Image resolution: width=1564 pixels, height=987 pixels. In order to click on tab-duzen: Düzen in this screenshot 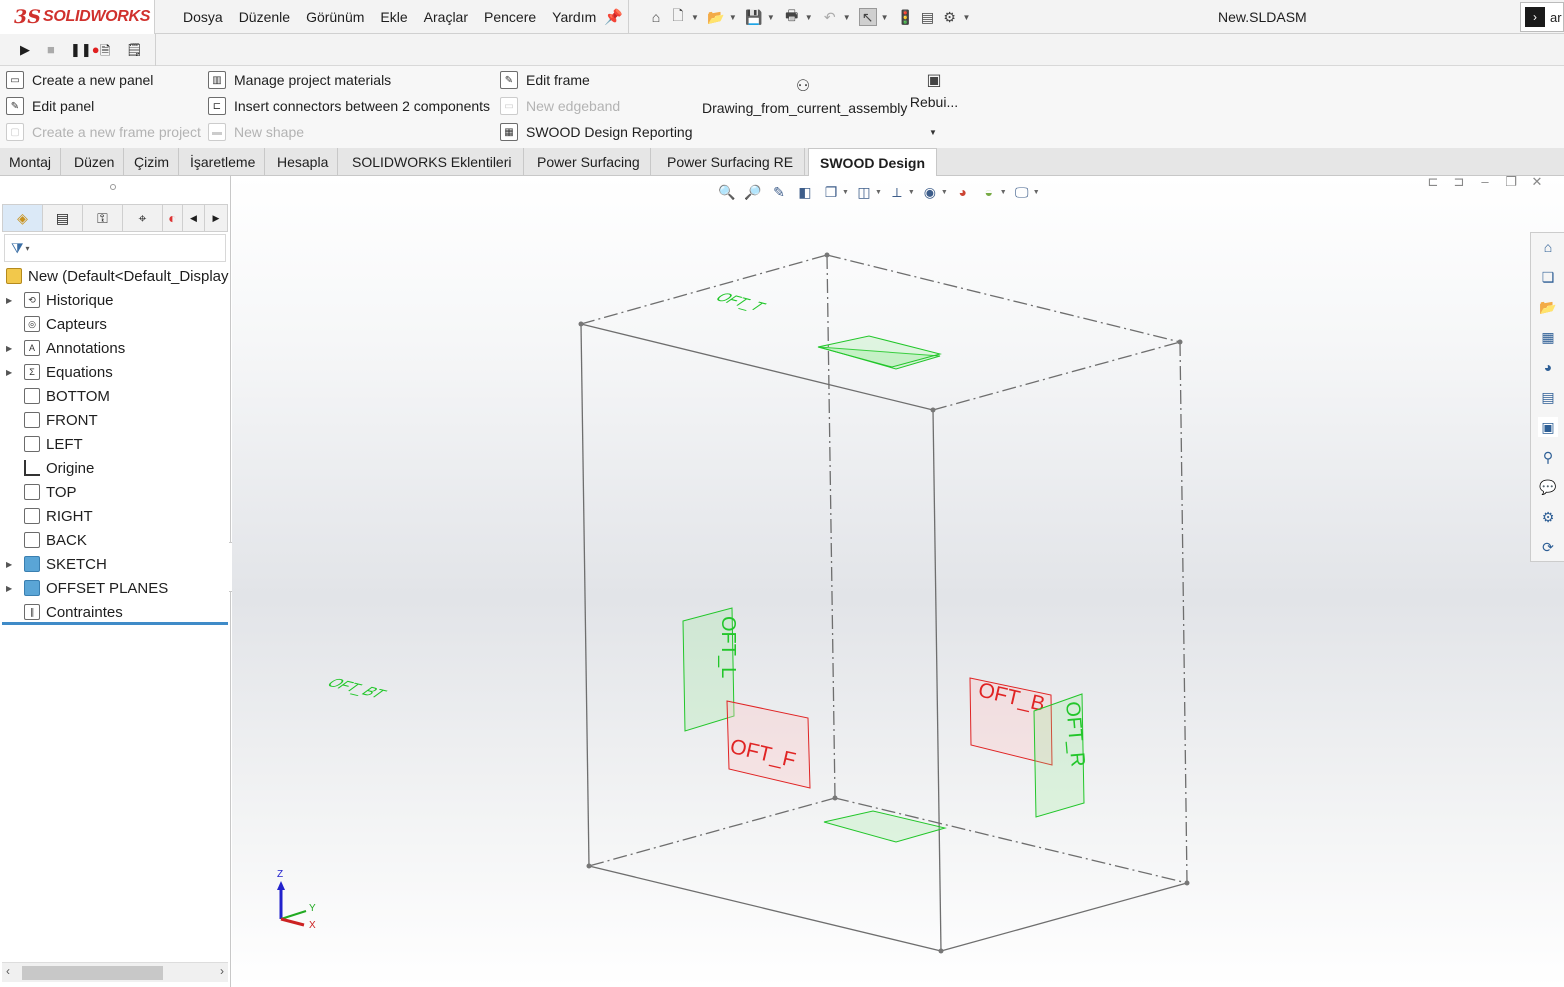, I will do `click(95, 162)`.